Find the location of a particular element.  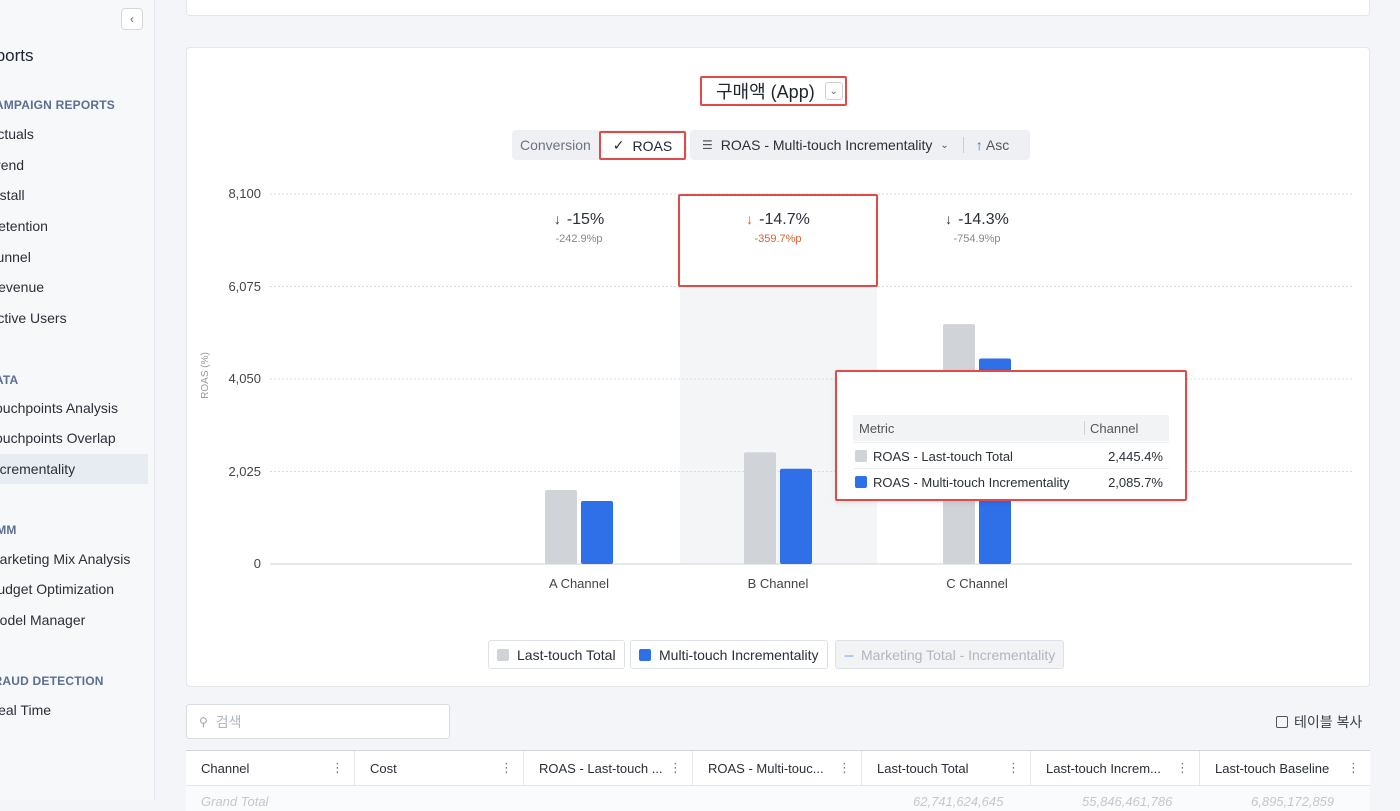

y-tick-label: 8,100 is located at coordinates (244, 193).